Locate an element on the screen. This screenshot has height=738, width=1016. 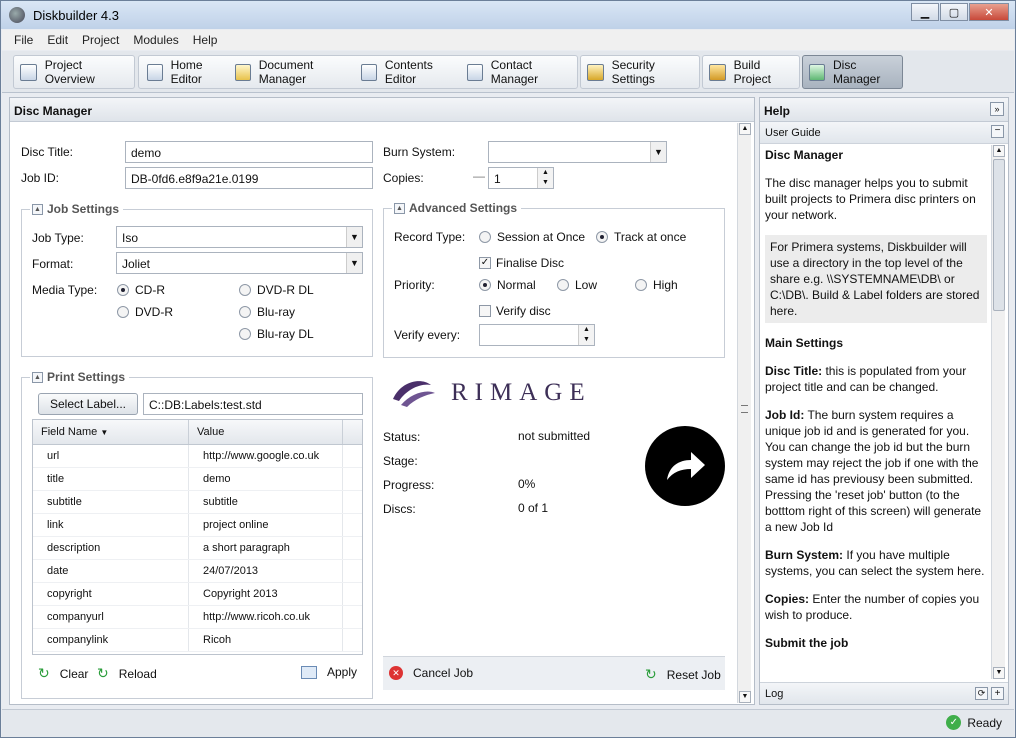
job-id-input: DB-0fd6.e8f9a21e.0199 is located at coordinates (249, 178).